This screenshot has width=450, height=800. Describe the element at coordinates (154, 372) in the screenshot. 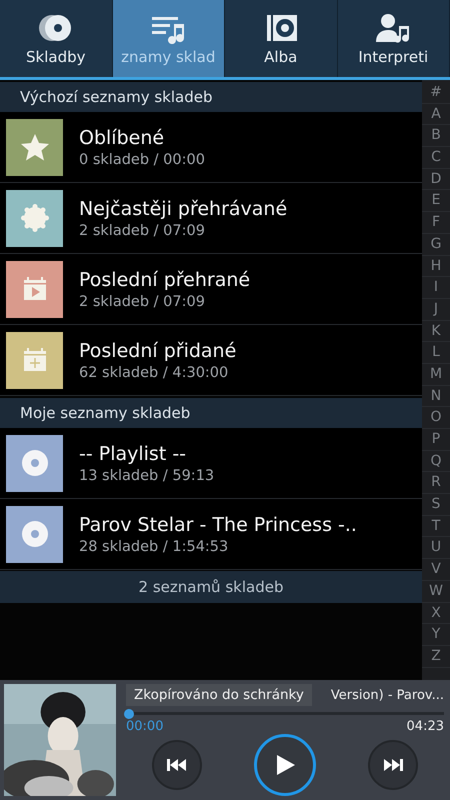

I see `playlist-info: 62 skladeb / 4:30:00` at that location.